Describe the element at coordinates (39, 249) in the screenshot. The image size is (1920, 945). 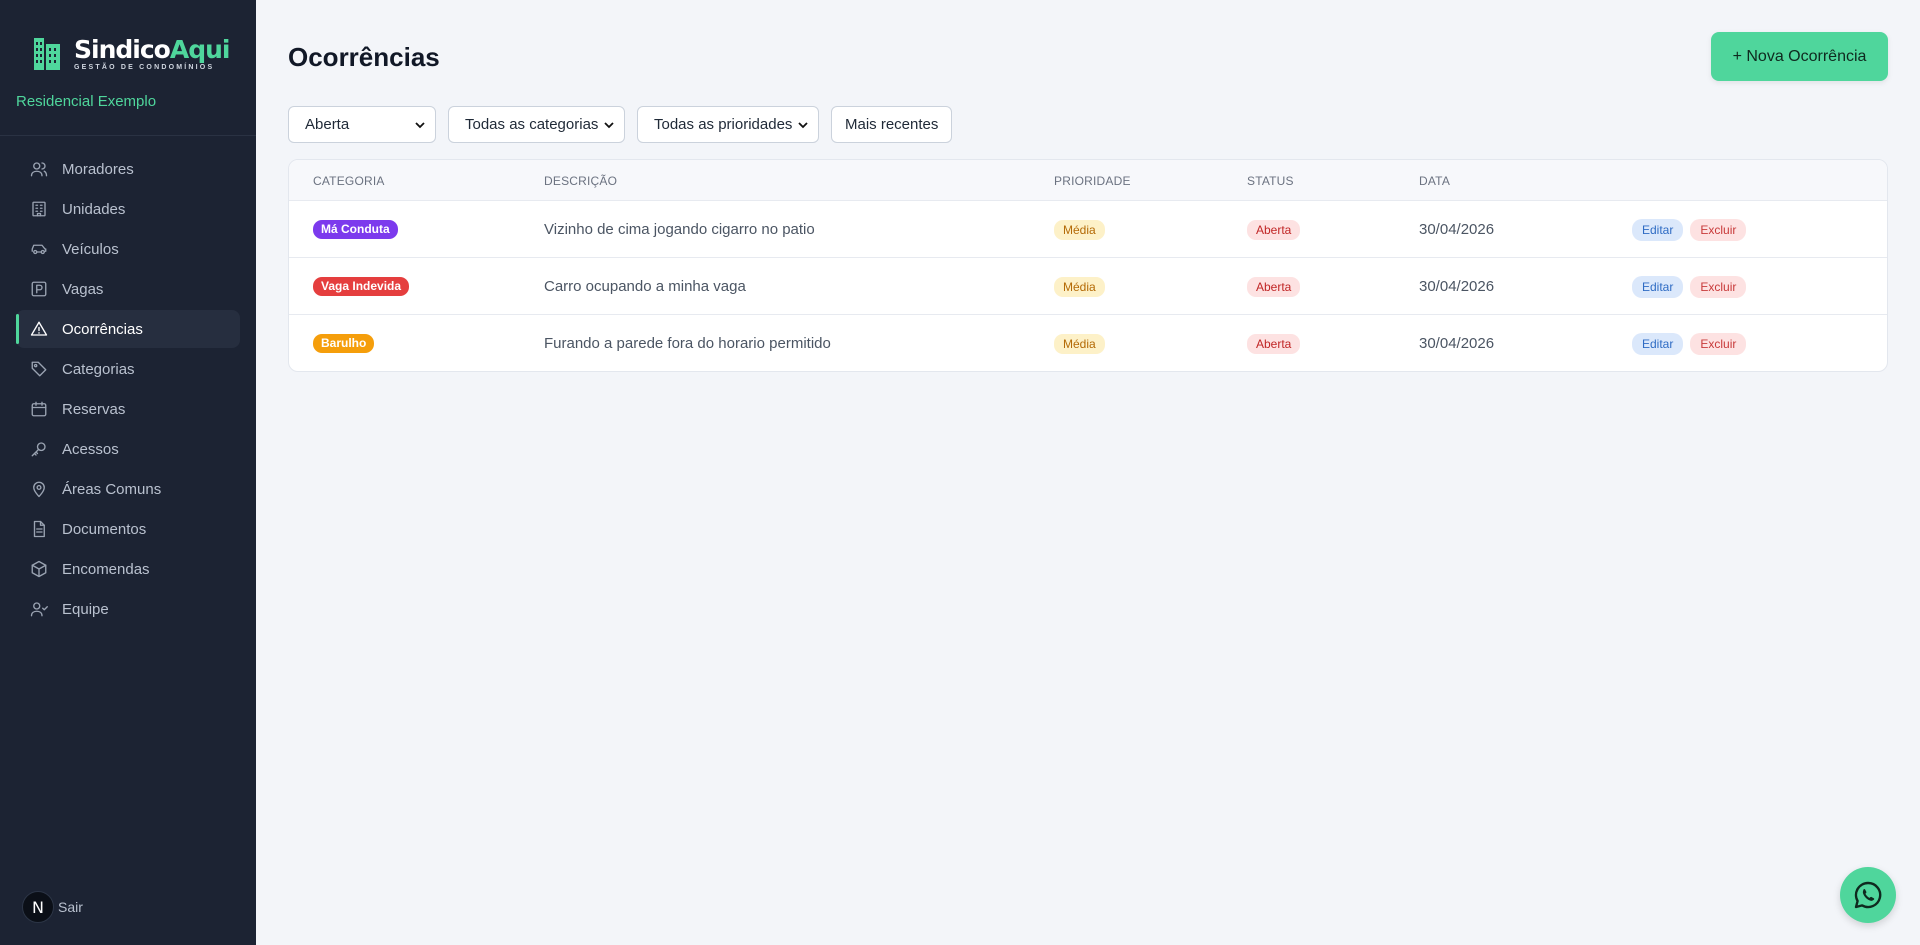
I see `car-icon` at that location.